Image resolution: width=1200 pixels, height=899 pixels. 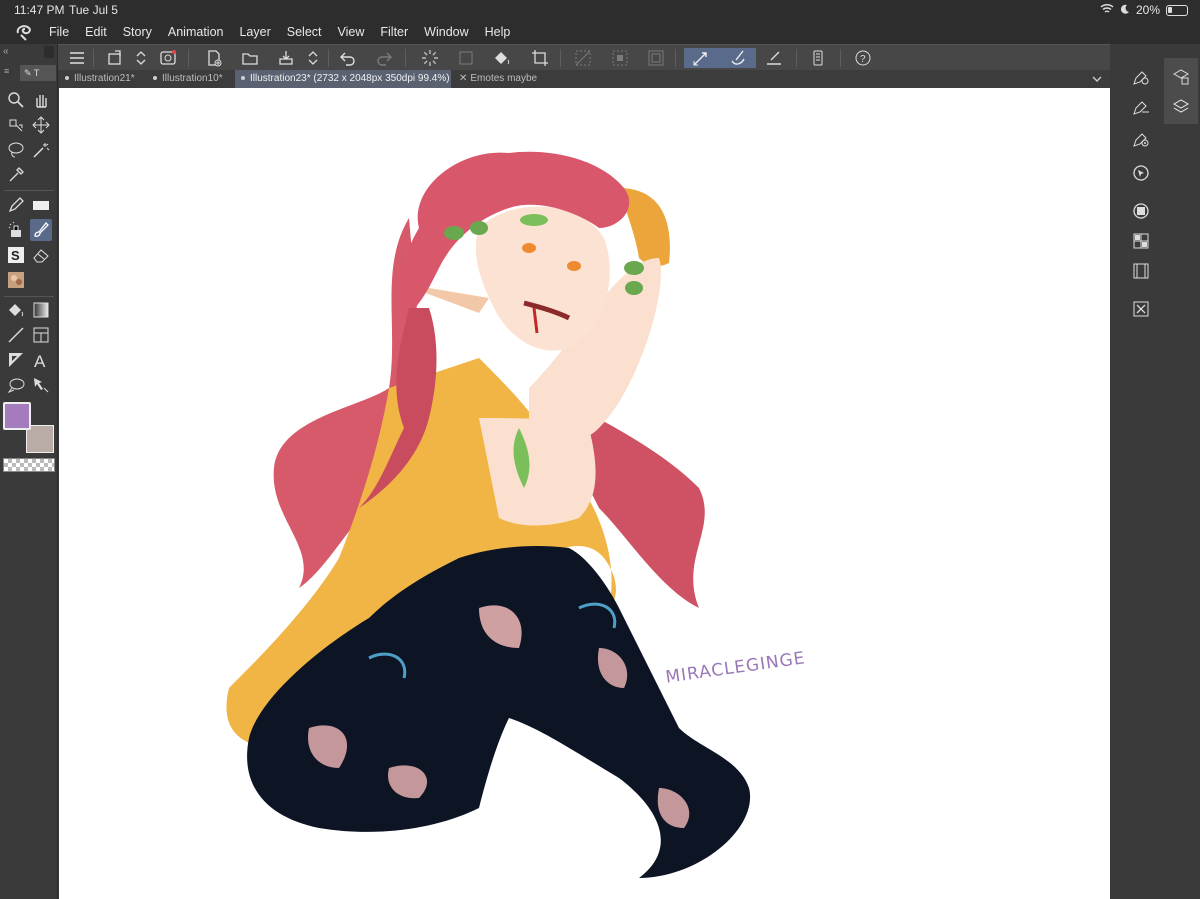 I want to click on blend-tool-icon, so click(x=16, y=280).